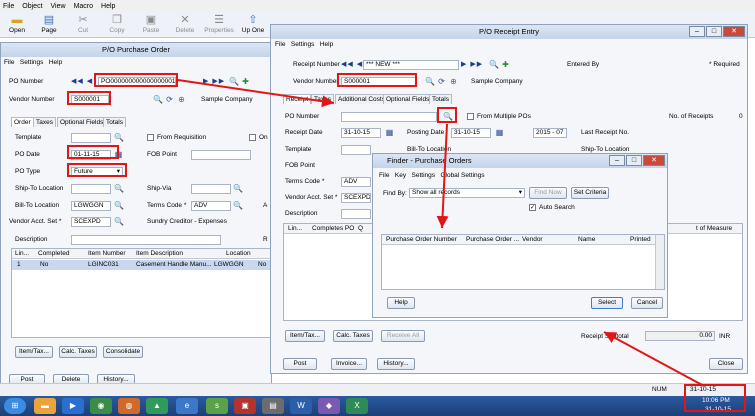 This screenshot has height=416, width=755. What do you see at coordinates (256, 93) in the screenshot?
I see `arrow-po-to-receipt` at bounding box center [256, 93].